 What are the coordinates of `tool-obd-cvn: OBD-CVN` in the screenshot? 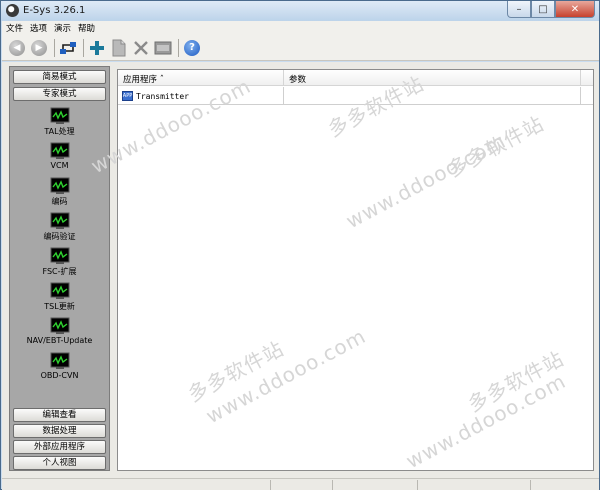 It's located at (59, 366).